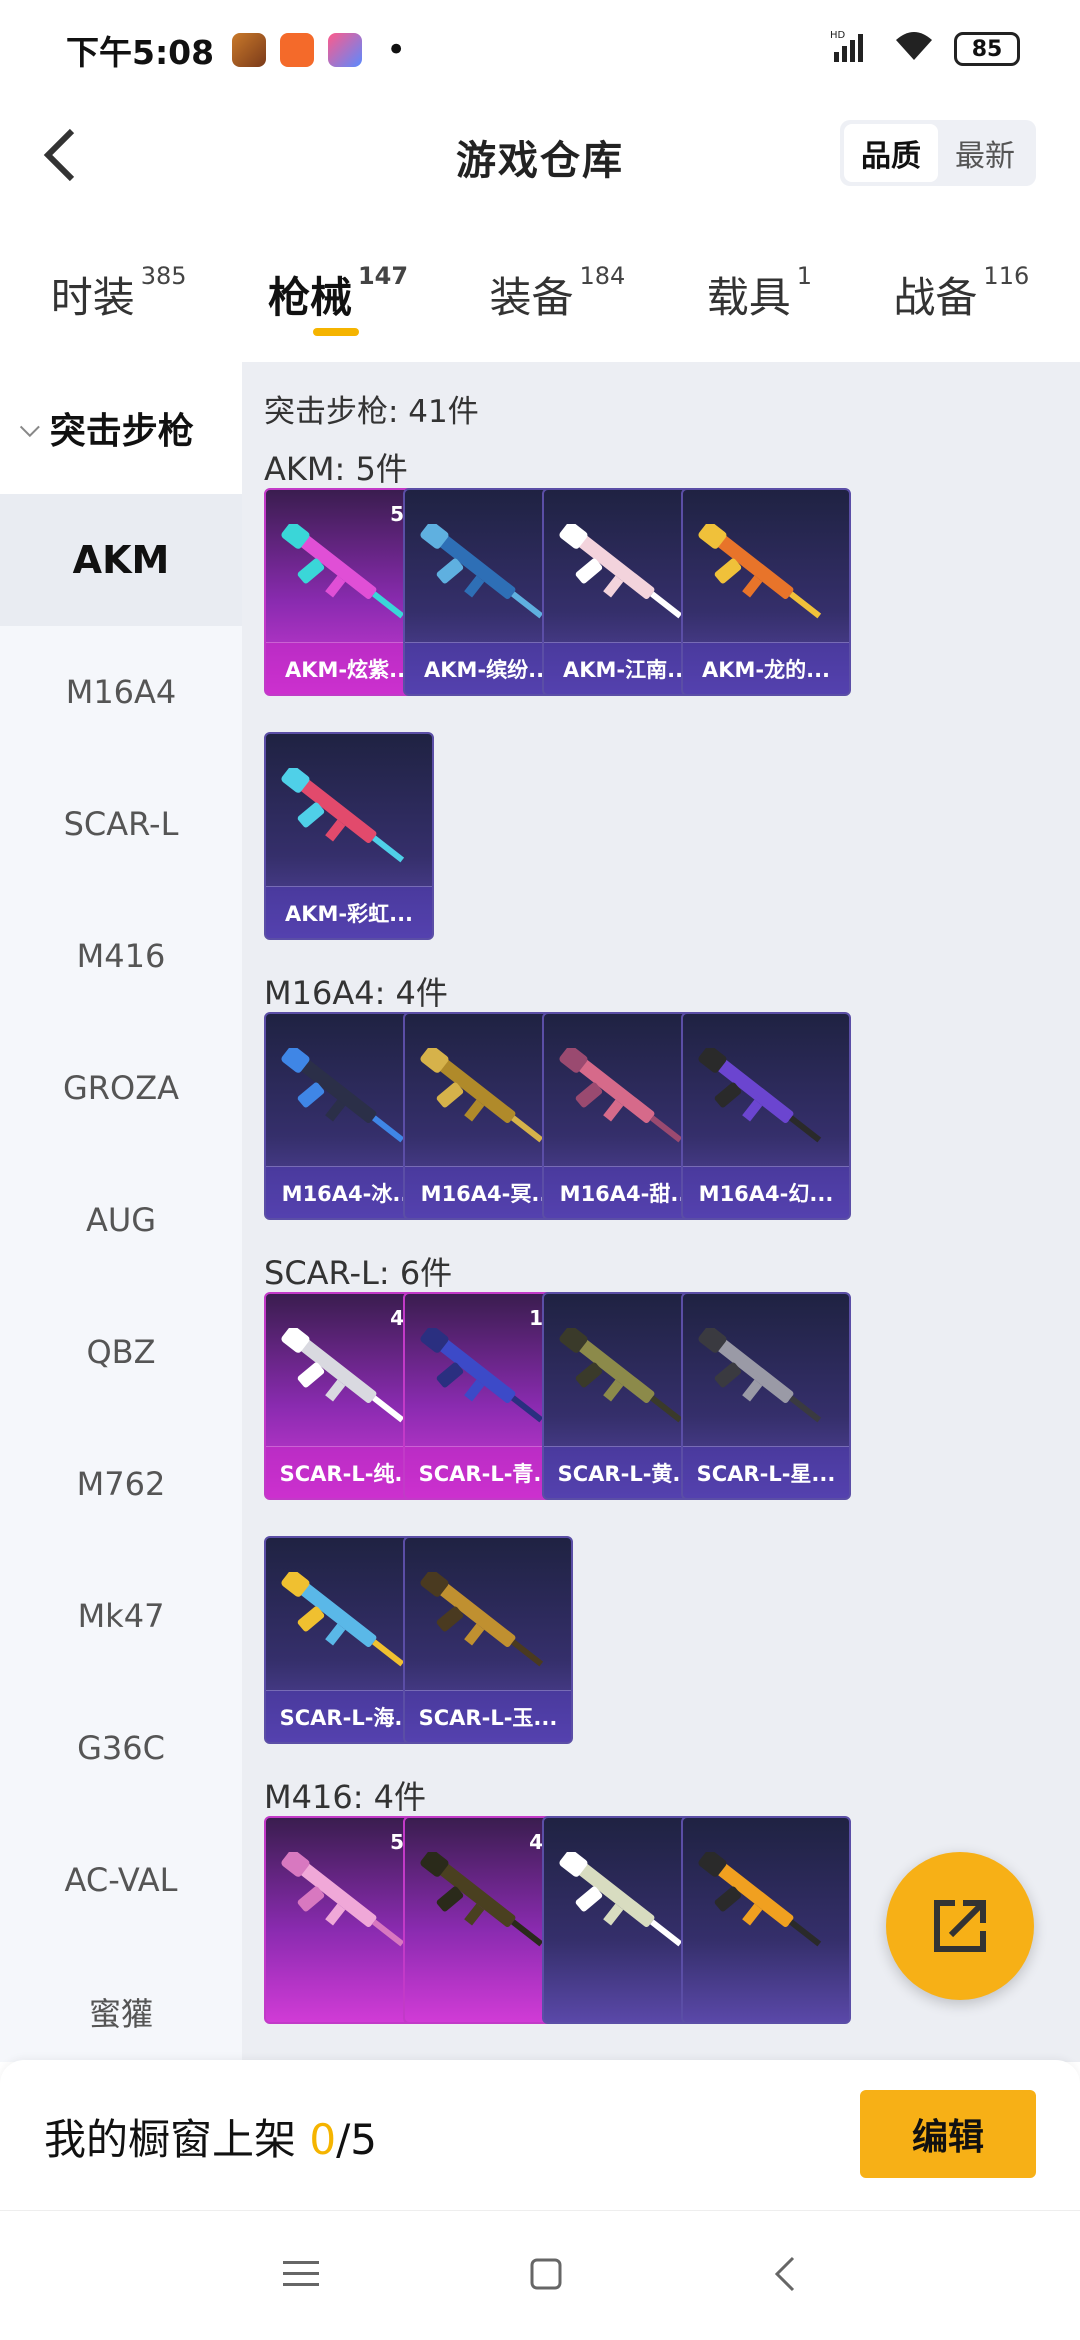 This screenshot has height=2340, width=1080. I want to click on showcase-total: /5, so click(356, 2139).